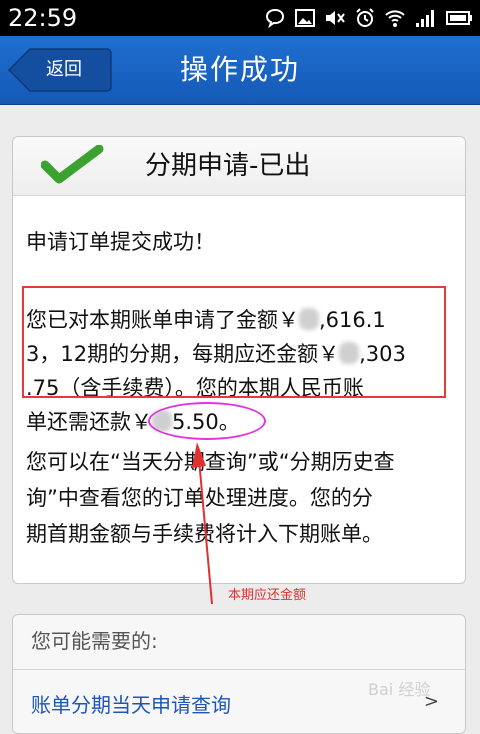  What do you see at coordinates (267, 595) in the screenshot?
I see `annotation-label: 本期应还金额` at bounding box center [267, 595].